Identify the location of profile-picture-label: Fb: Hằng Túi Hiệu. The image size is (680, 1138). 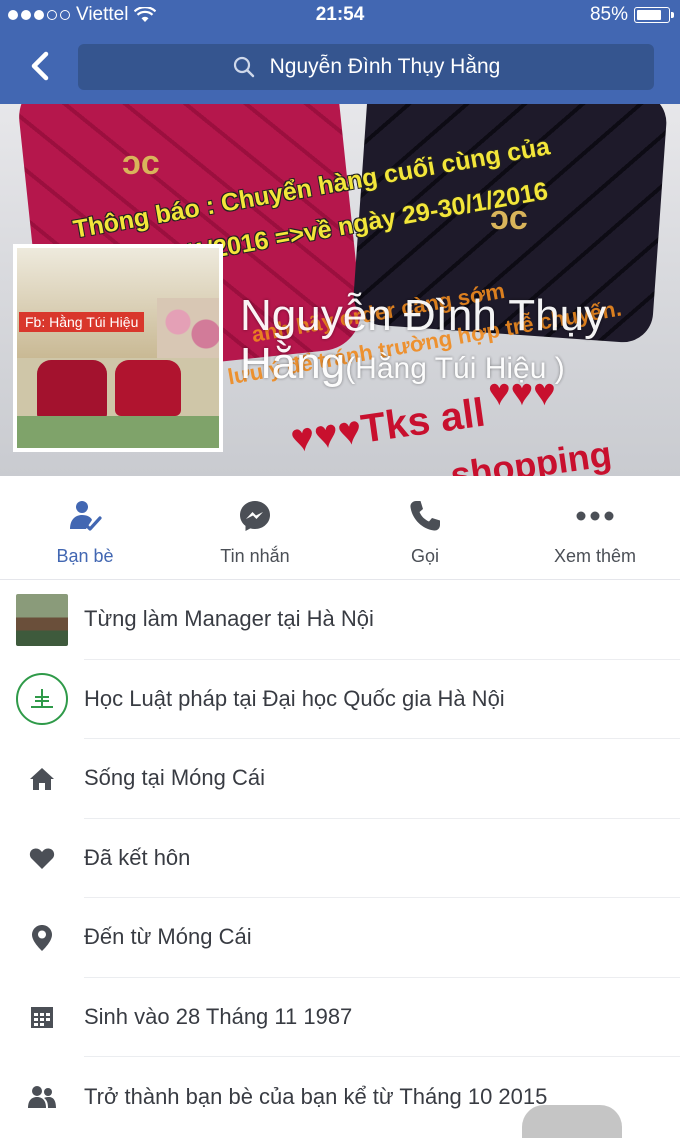
(82, 322).